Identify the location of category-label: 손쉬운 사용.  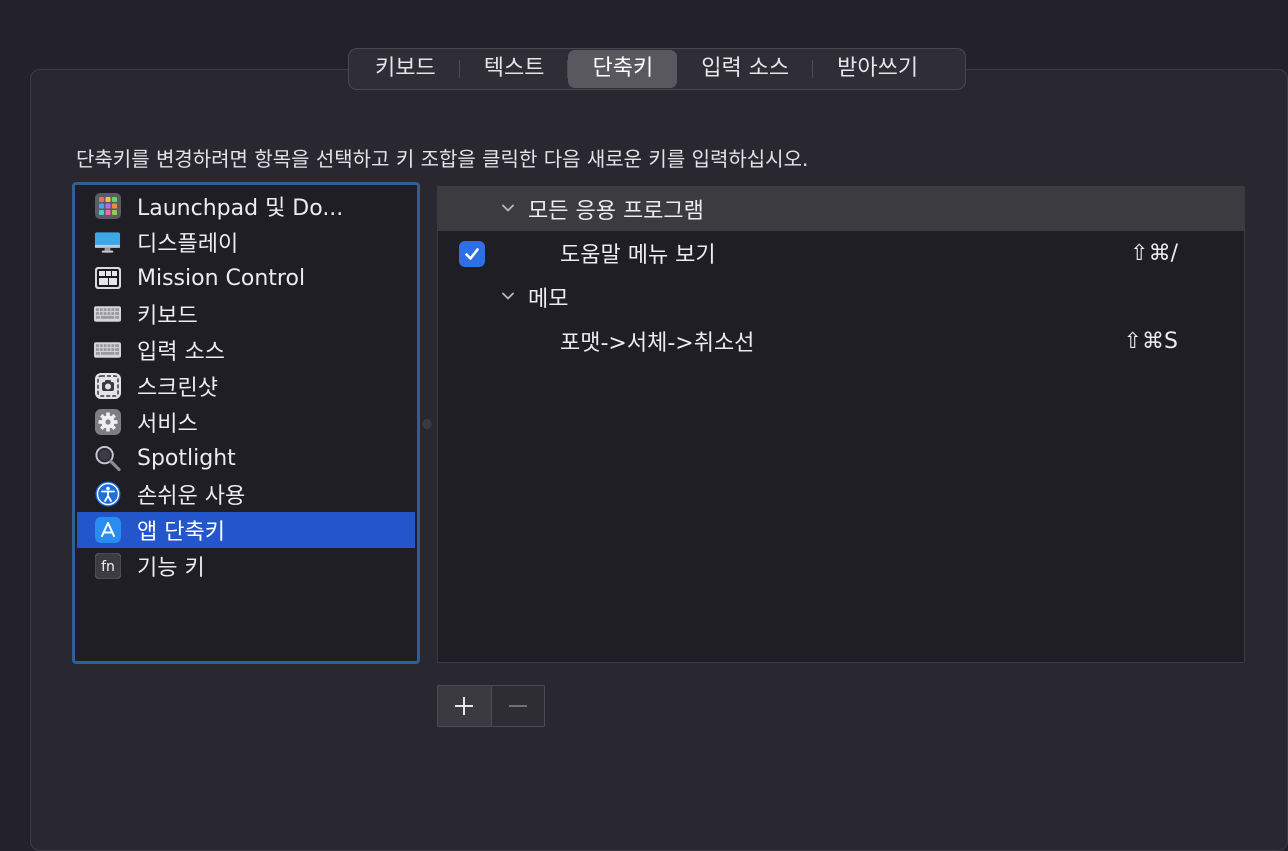
(191, 496).